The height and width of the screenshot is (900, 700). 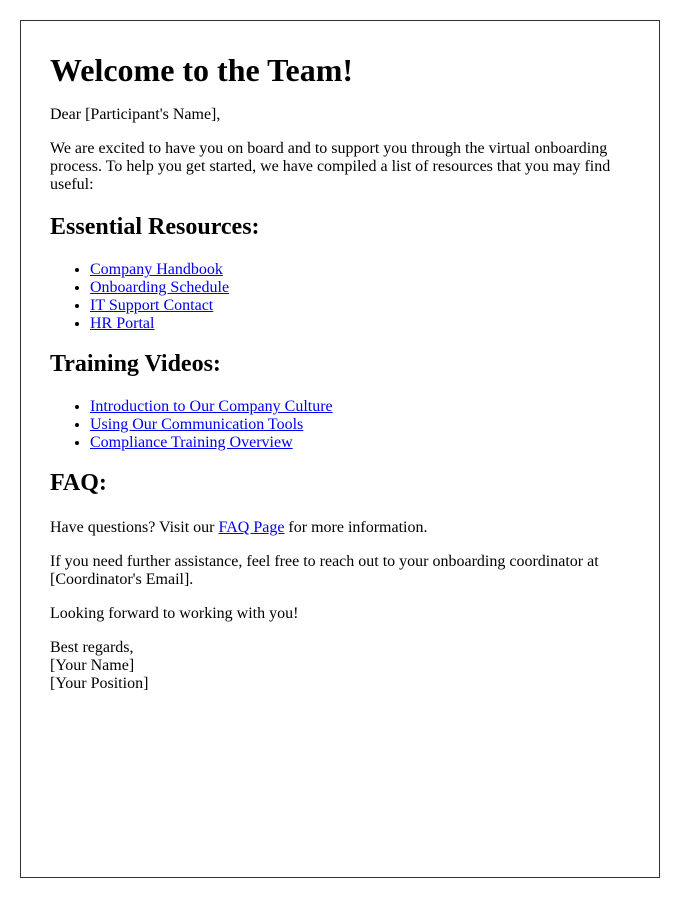 I want to click on list-item: Company Handbook, so click(x=360, y=270).